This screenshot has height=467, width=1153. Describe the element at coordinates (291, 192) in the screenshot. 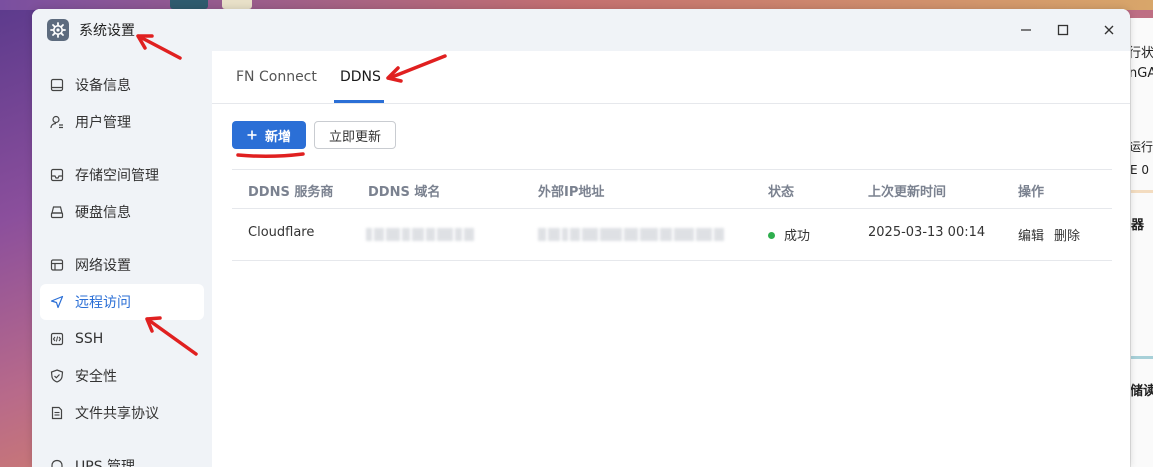

I see `column-header-provider: DDNS 服务商` at that location.